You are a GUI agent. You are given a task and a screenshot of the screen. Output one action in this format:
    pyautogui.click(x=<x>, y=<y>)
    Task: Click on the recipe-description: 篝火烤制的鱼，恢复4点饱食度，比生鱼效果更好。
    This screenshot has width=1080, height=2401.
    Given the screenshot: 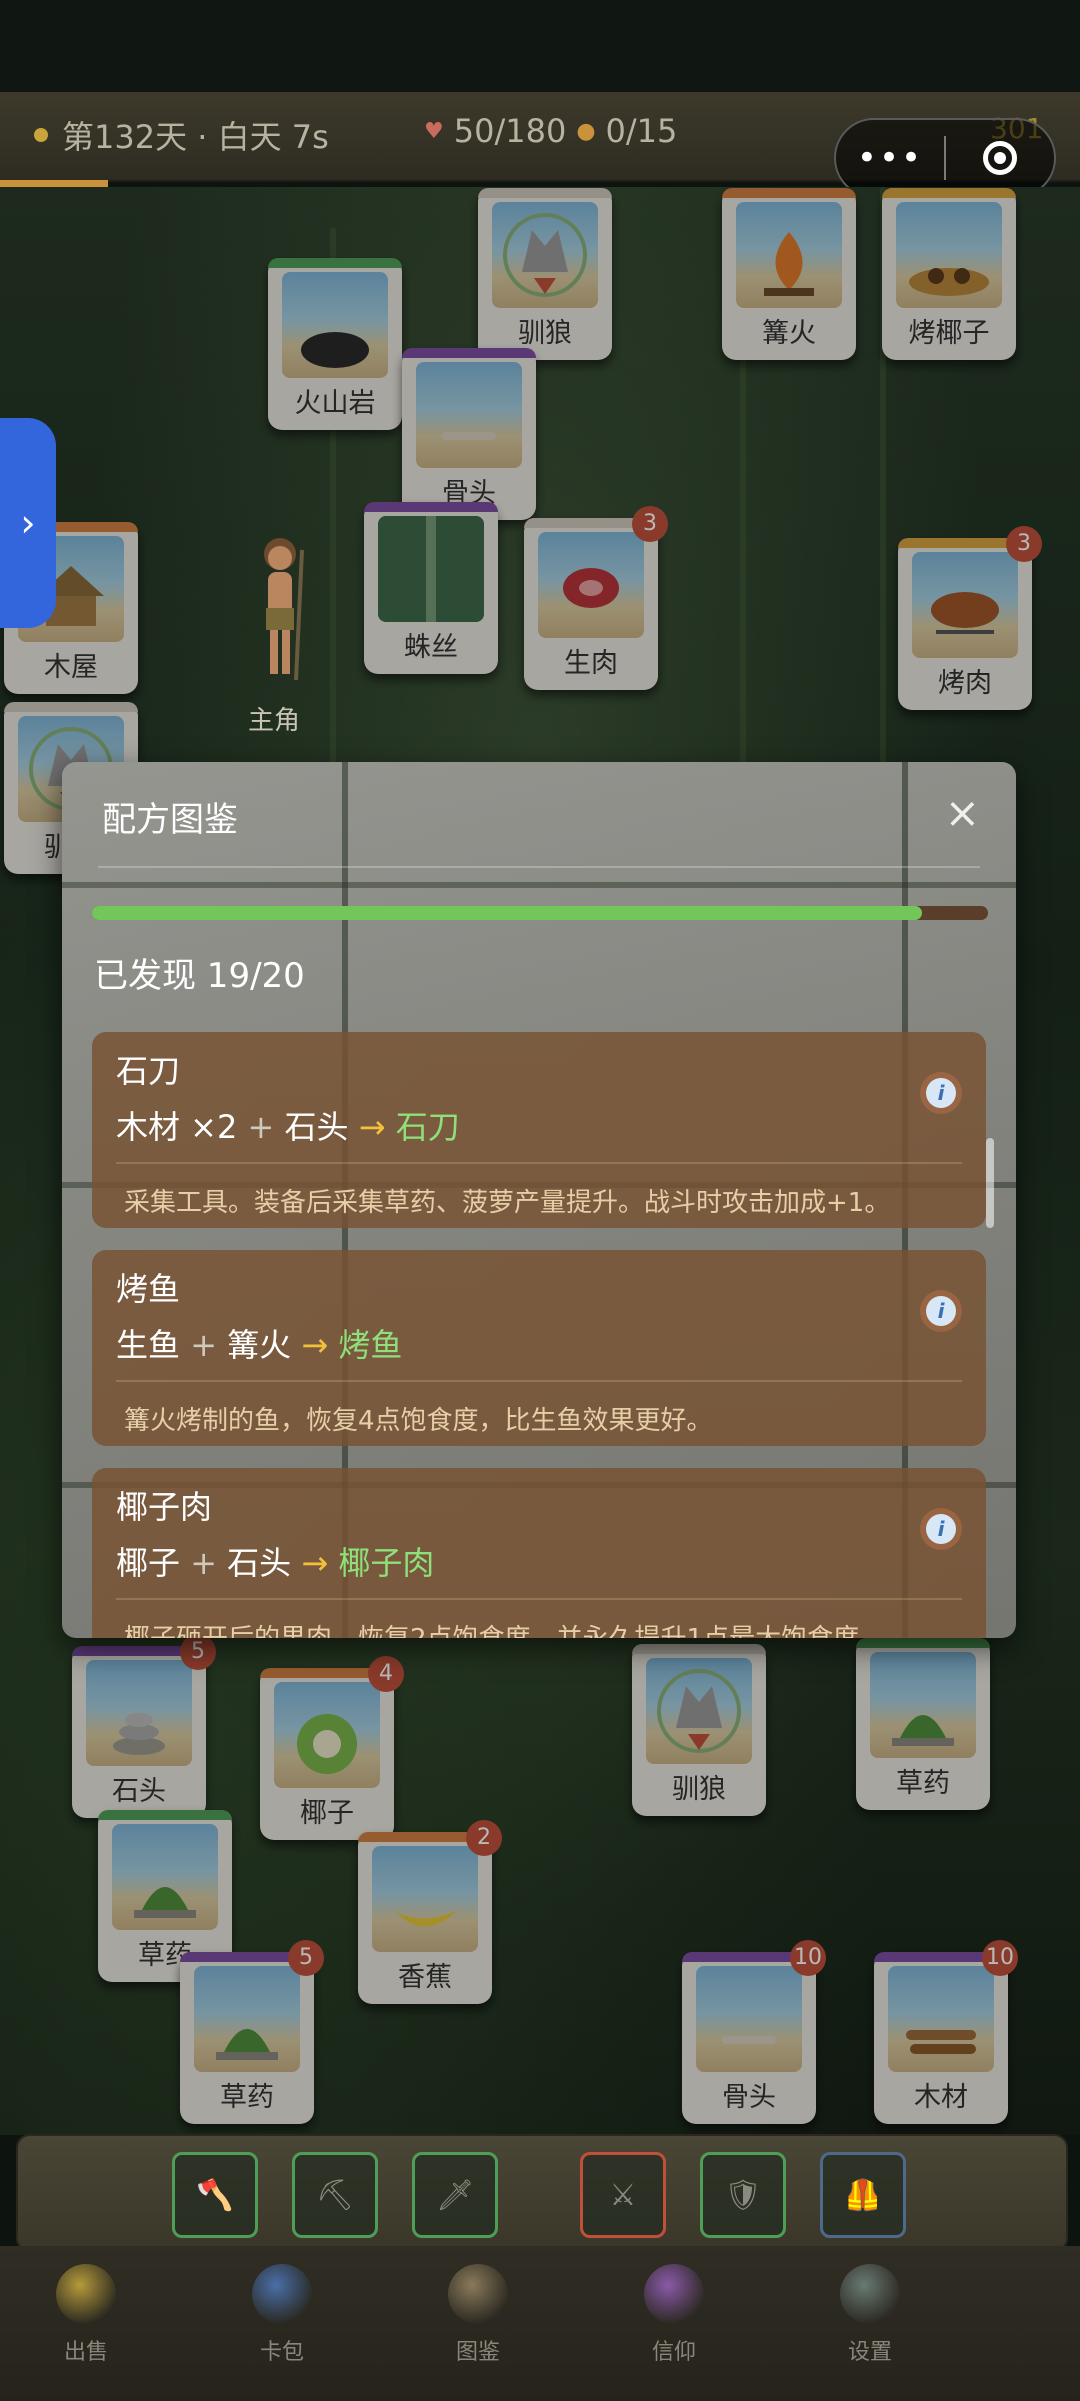 What is the action you would take?
    pyautogui.click(x=418, y=1421)
    